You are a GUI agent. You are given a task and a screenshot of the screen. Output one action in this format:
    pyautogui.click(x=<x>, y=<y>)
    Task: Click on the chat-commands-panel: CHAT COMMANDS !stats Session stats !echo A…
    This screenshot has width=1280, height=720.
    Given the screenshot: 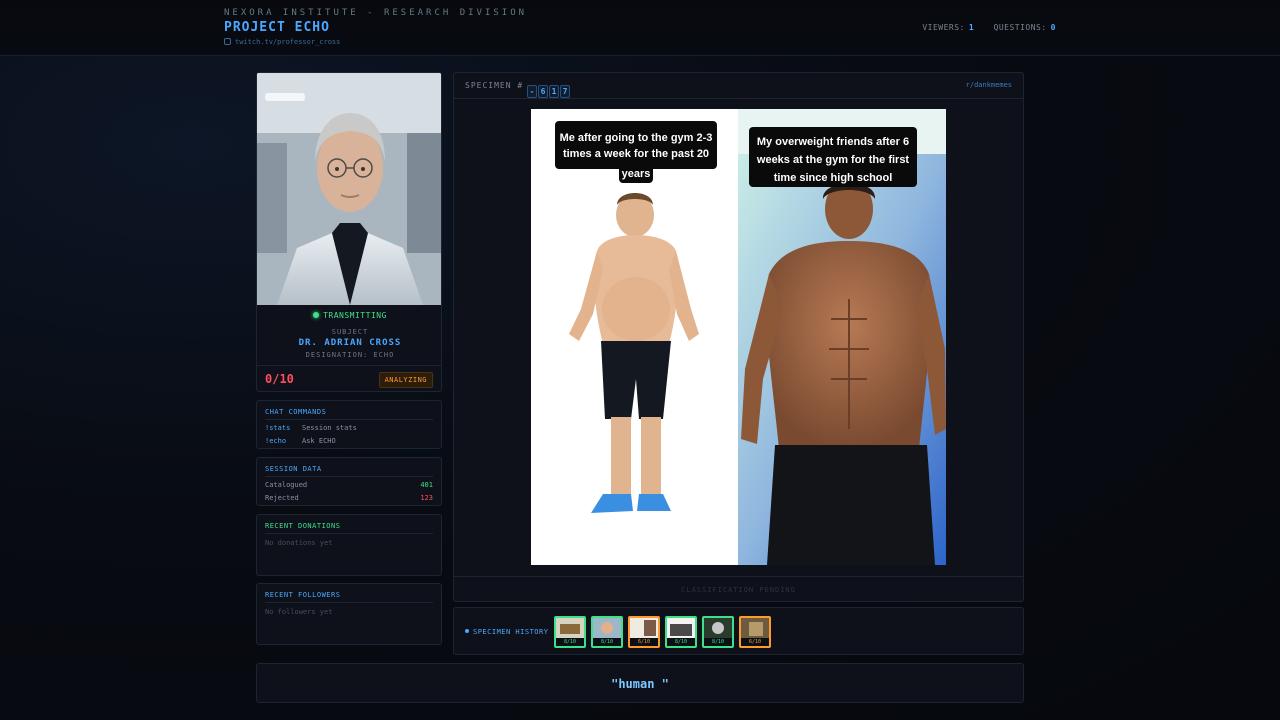 What is the action you would take?
    pyautogui.click(x=349, y=424)
    